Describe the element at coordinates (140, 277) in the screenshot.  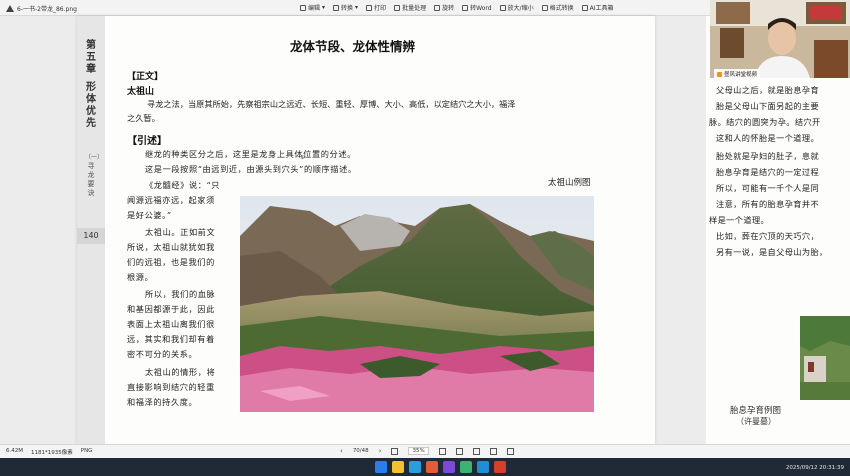
I see `commentary-side-line: 根源。` at that location.